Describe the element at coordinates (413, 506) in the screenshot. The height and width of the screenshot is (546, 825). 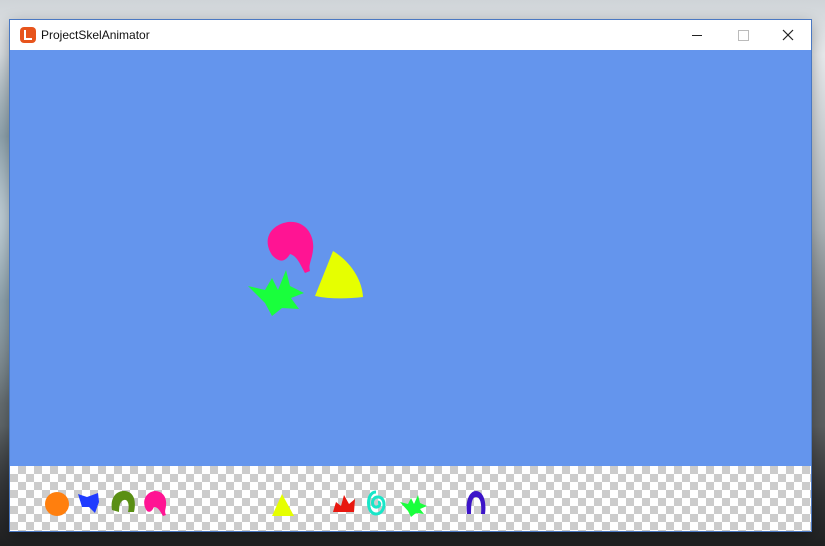
I see `green-spiky-sprite` at that location.